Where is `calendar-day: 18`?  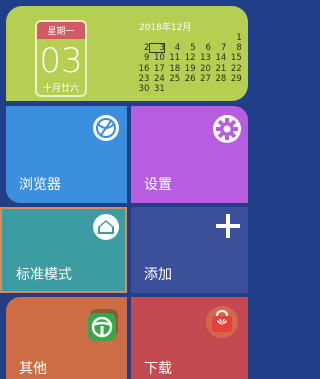
calendar-day: 18 is located at coordinates (175, 68).